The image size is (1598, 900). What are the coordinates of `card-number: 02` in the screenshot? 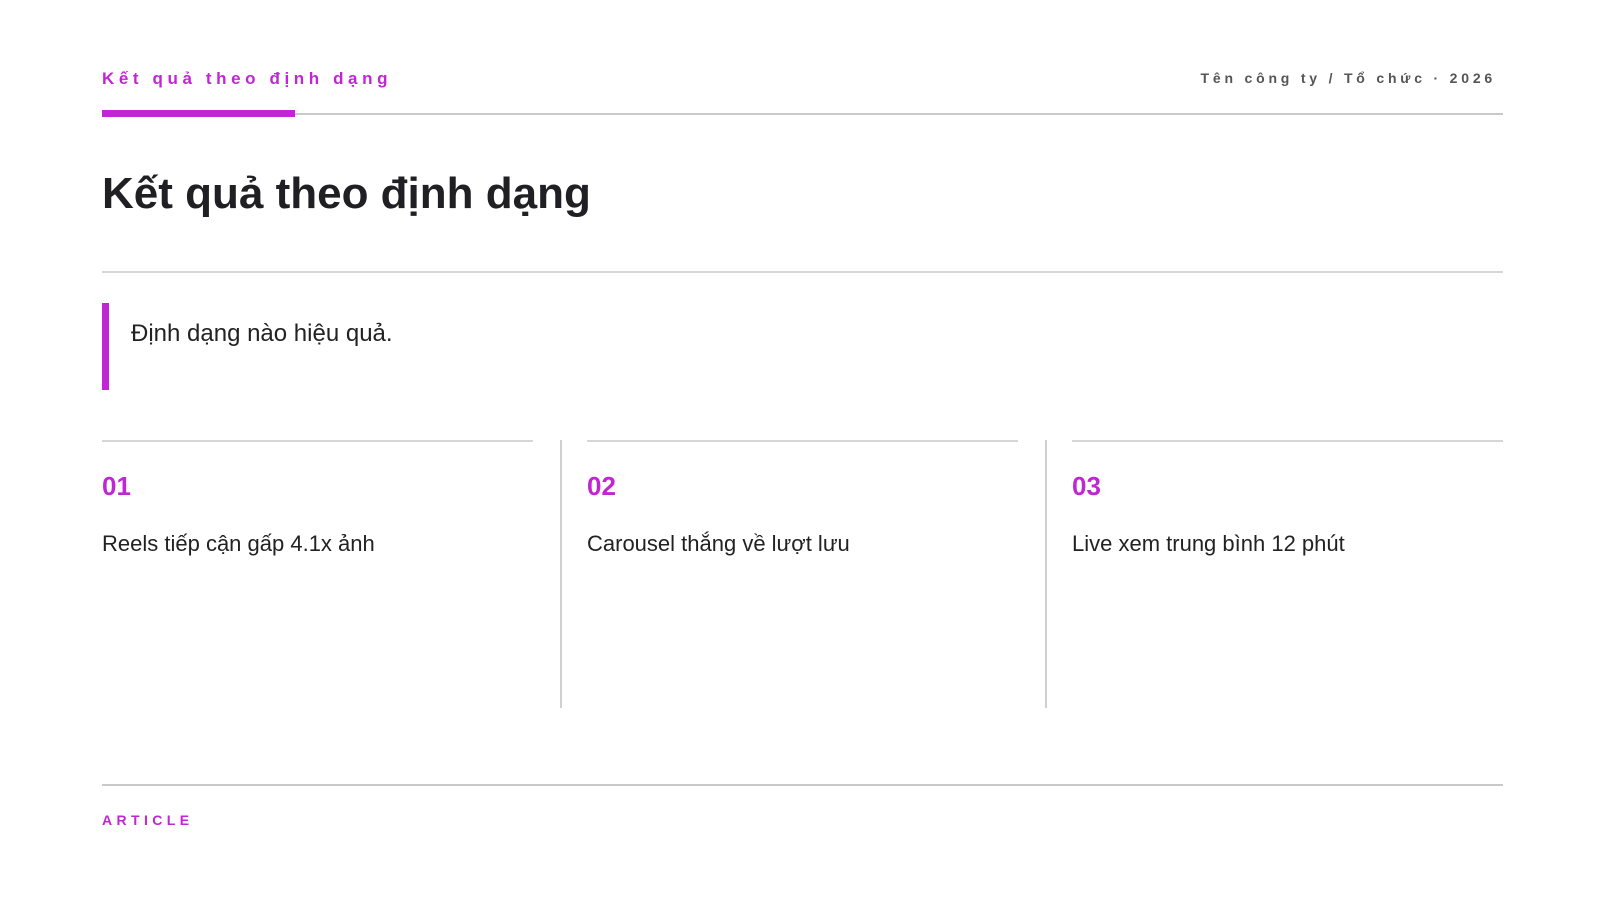 It's located at (601, 486).